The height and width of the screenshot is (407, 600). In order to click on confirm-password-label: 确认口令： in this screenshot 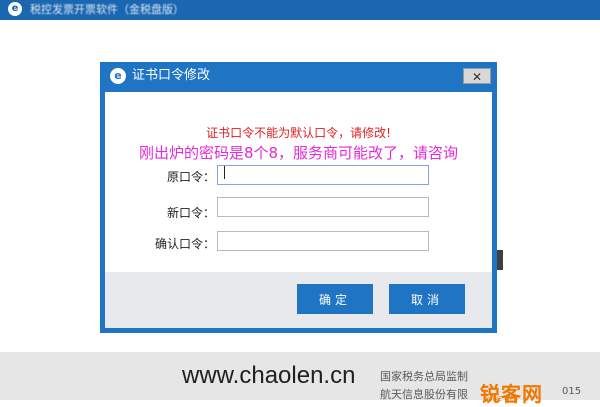, I will do `click(184, 244)`.